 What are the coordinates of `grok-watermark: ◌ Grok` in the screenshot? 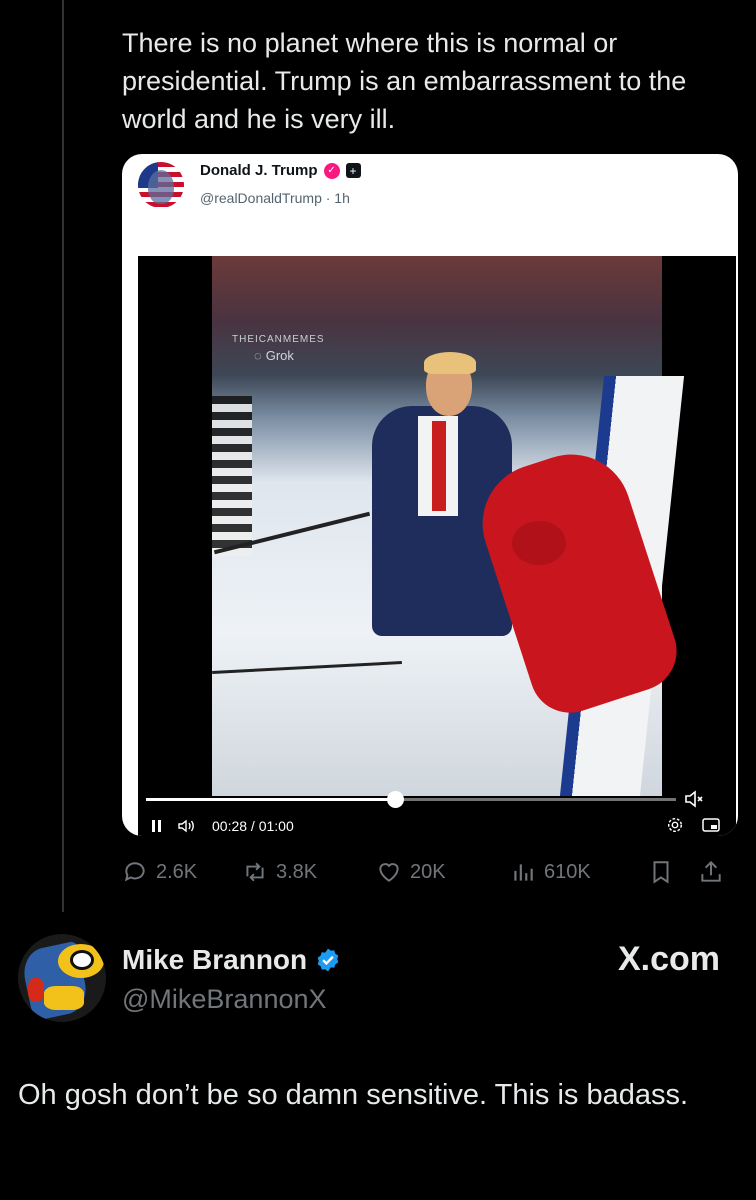 It's located at (274, 355).